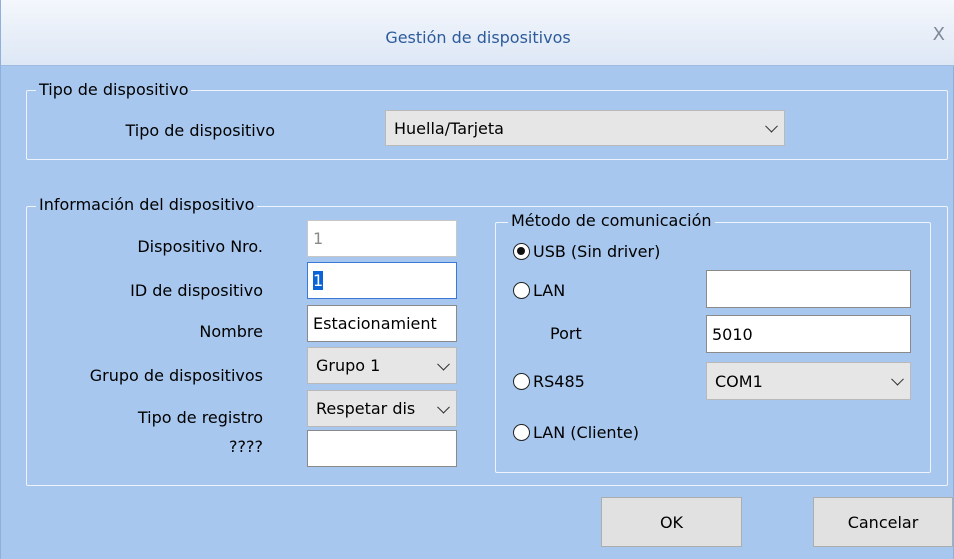 This screenshot has width=954, height=559. I want to click on radio-lan: LAN, so click(539, 290).